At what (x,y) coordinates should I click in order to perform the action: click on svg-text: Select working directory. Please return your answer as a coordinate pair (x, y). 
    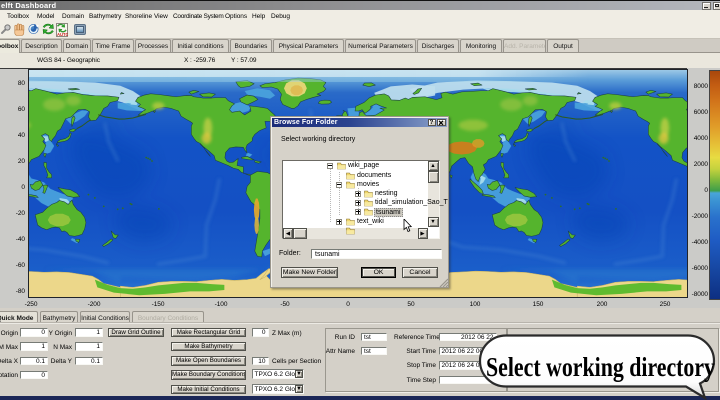
    Looking at the image, I should click on (600, 366).